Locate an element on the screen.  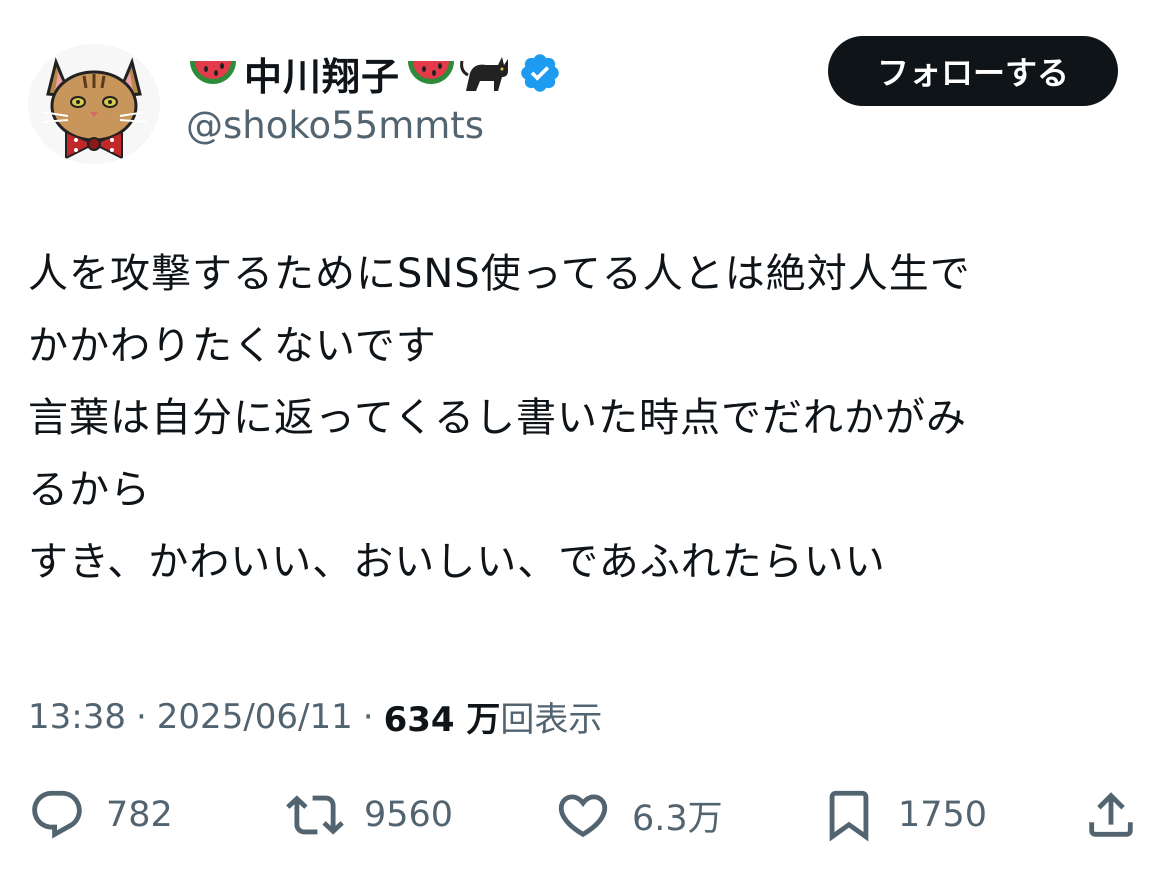
tweet-meta: 13:38 · 2025/06/11 · 634 万 回表示 is located at coordinates (315, 716).